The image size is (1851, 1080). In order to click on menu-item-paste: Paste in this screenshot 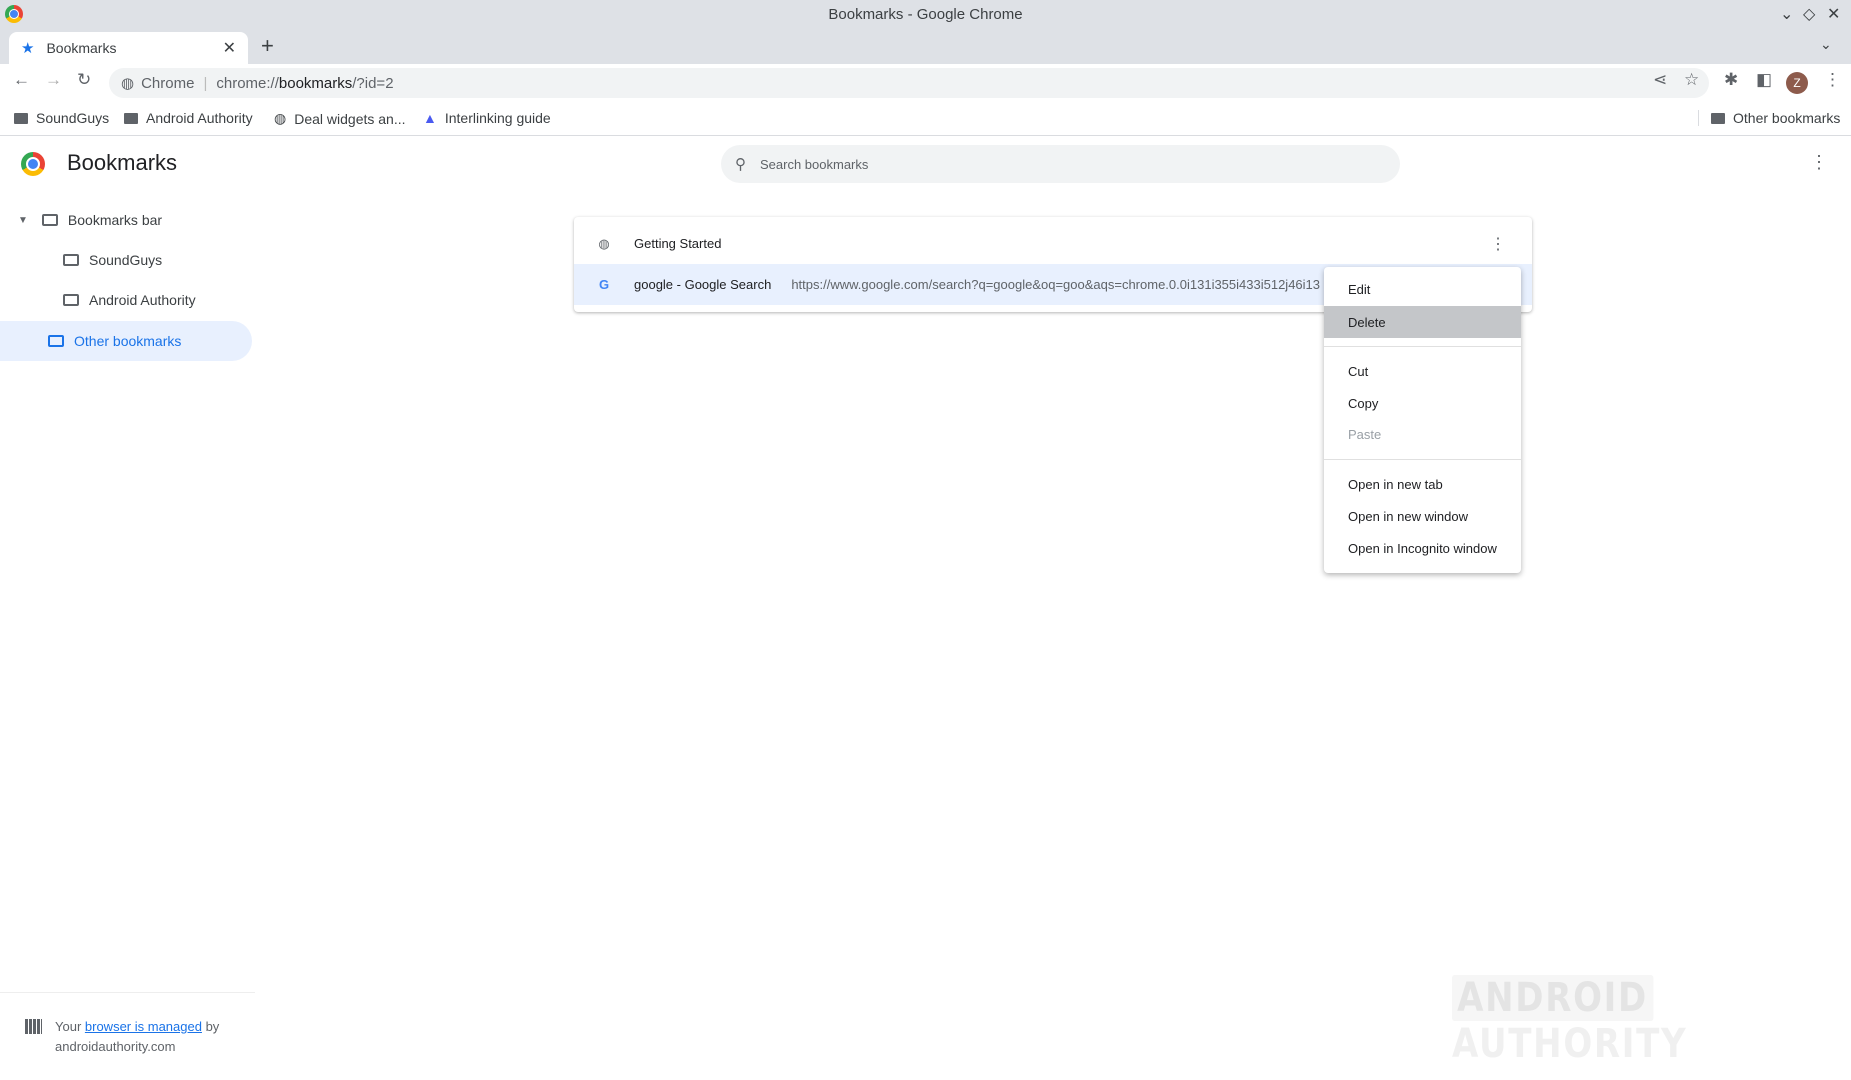, I will do `click(1365, 434)`.